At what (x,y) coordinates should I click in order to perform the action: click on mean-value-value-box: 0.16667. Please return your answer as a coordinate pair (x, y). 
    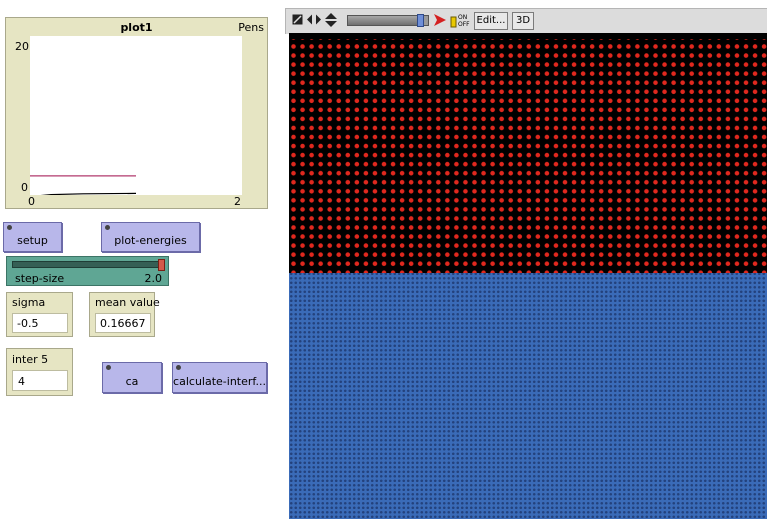
    Looking at the image, I should click on (123, 323).